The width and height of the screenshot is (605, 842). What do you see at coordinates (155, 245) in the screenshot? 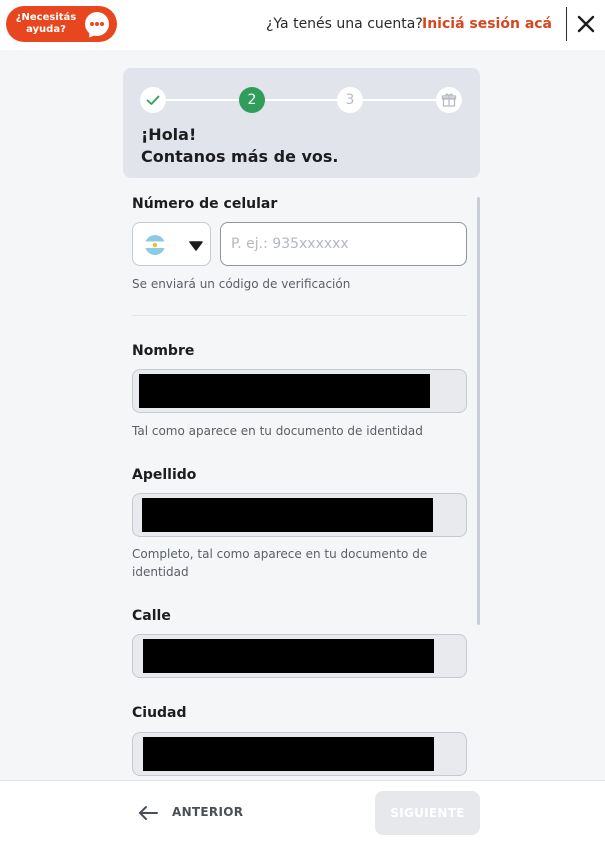
I see `argentina-flag-icon` at bounding box center [155, 245].